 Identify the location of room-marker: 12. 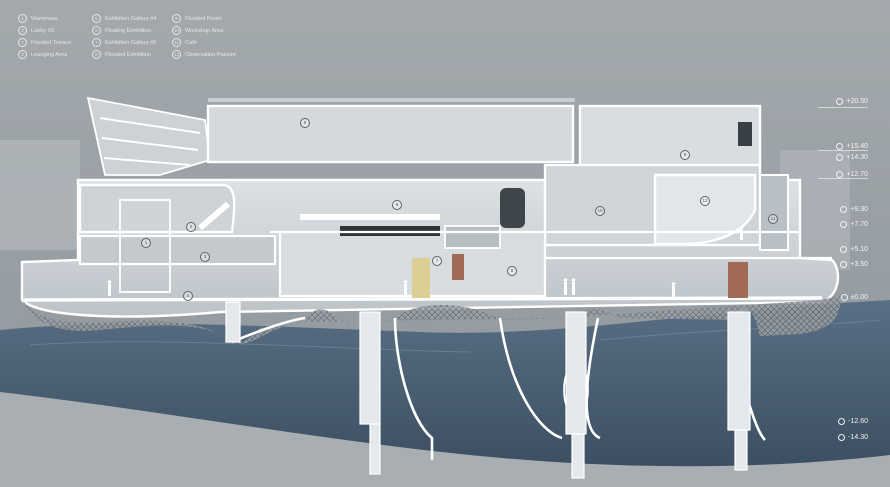
(705, 201).